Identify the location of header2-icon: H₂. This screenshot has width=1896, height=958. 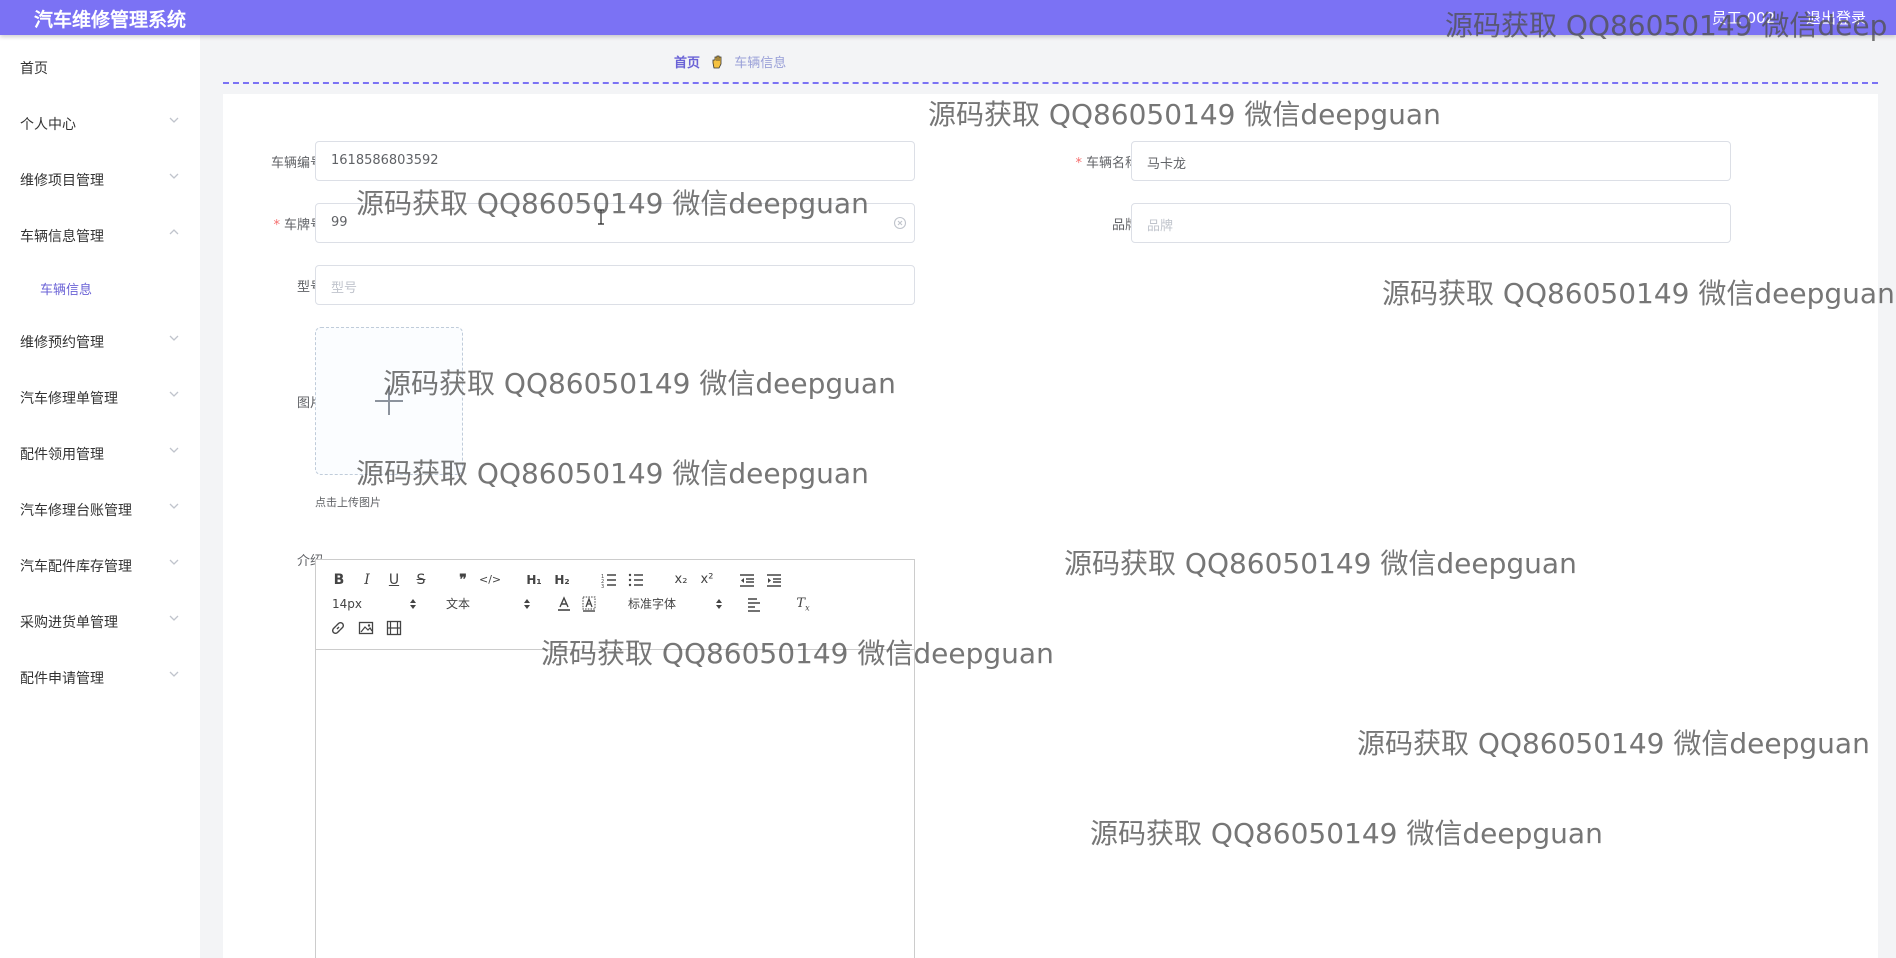
(562, 580).